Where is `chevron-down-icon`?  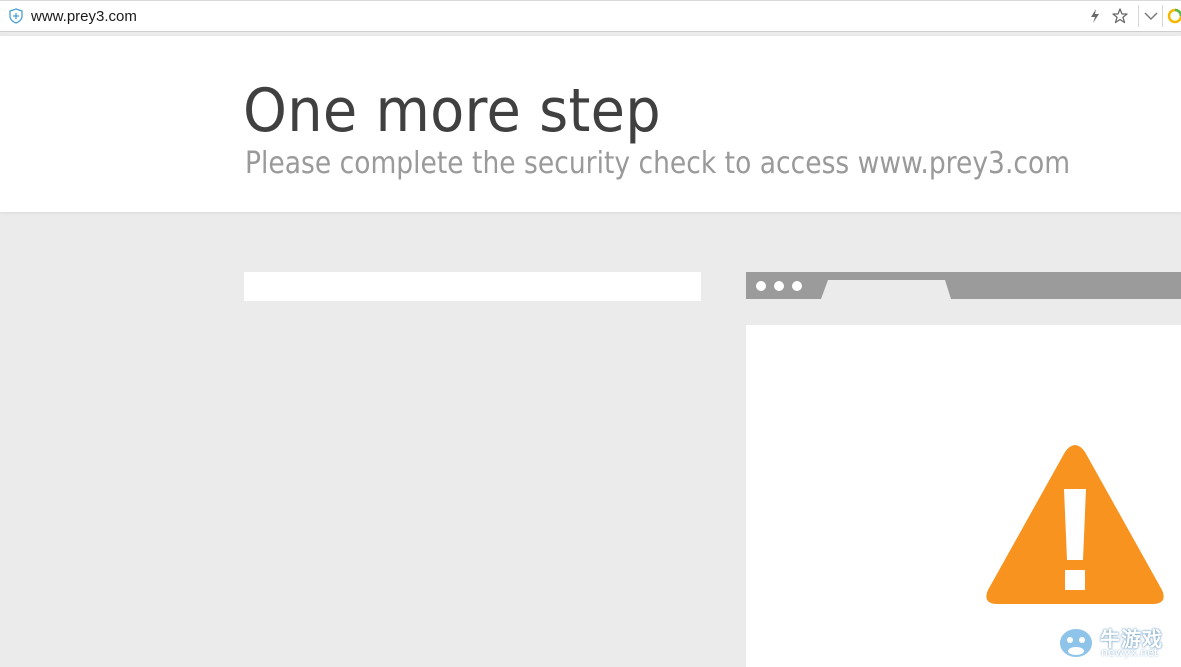
chevron-down-icon is located at coordinates (1151, 16).